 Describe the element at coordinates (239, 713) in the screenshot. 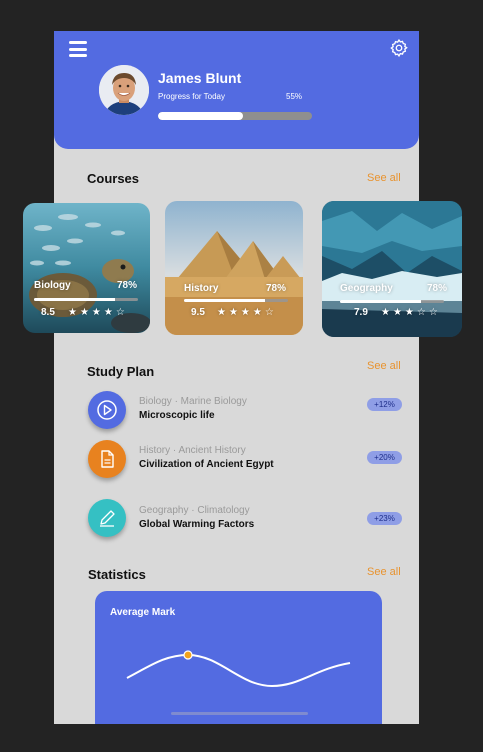

I see `home-indicator` at that location.